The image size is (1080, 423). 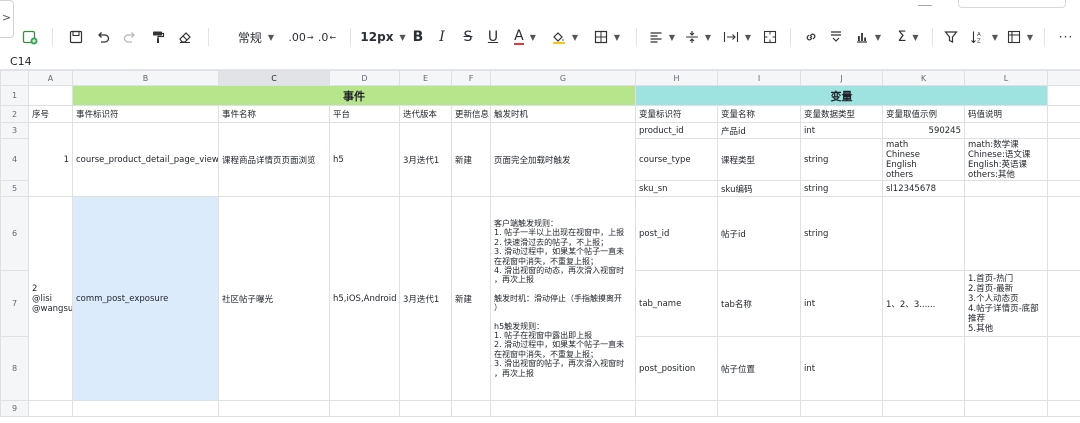 What do you see at coordinates (759, 233) in the screenshot?
I see `event2-var1-name: 帖子id` at bounding box center [759, 233].